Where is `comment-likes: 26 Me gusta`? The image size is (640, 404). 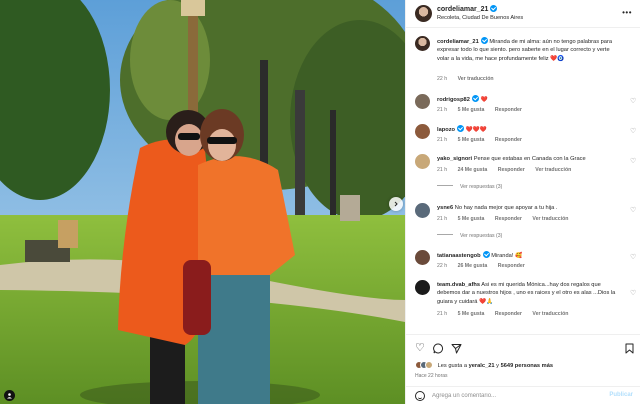
comment-likes: 26 Me gusta is located at coordinates (473, 266).